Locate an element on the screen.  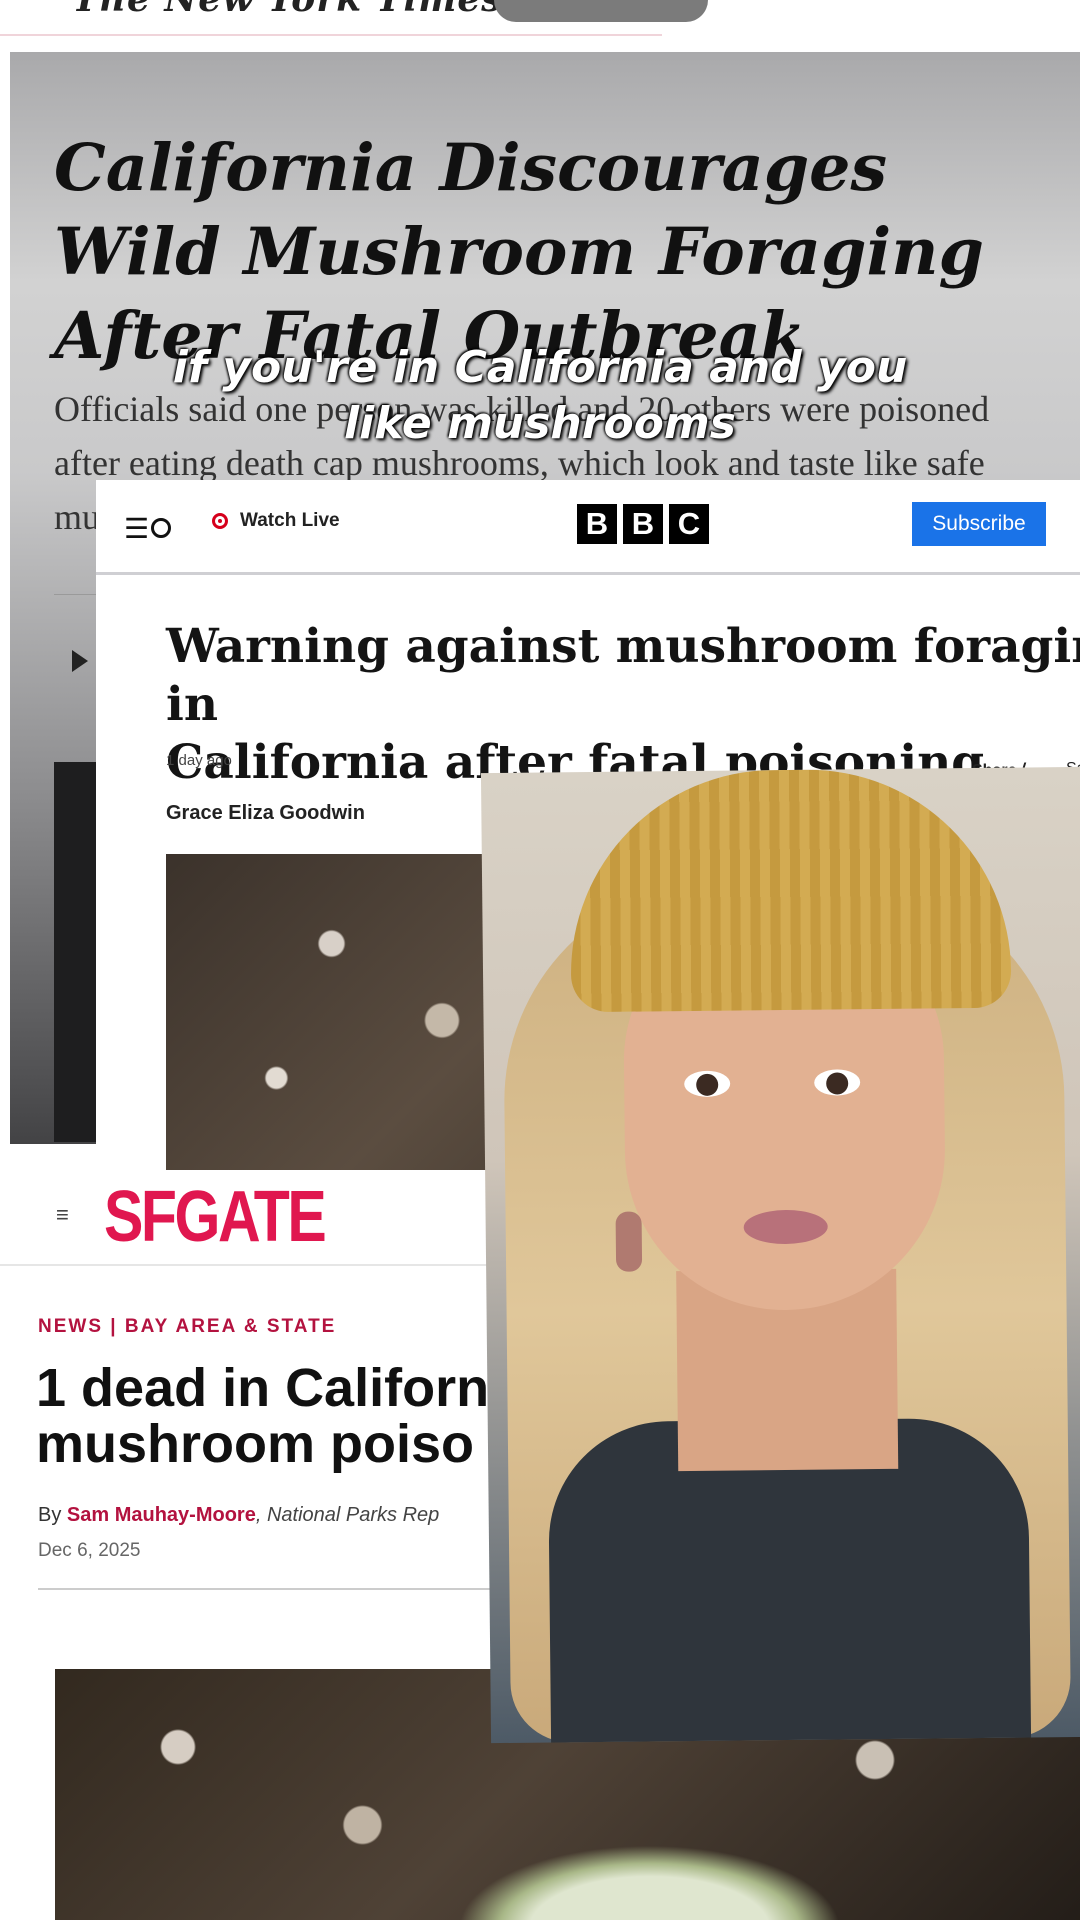
live-icon is located at coordinates (220, 521).